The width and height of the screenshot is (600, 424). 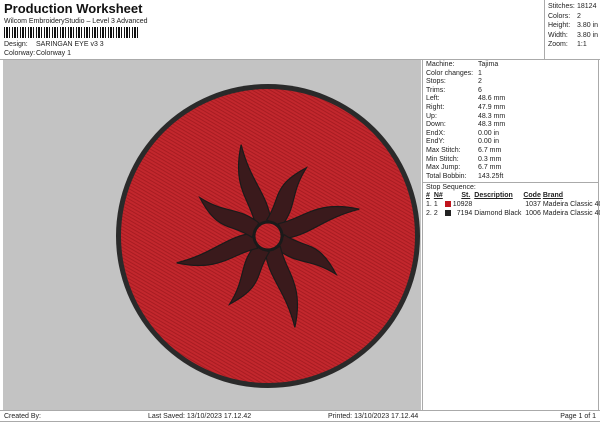 I want to click on table-row: 1. 1 10928 1037 Madeira Classic 40, so click(x=513, y=204).